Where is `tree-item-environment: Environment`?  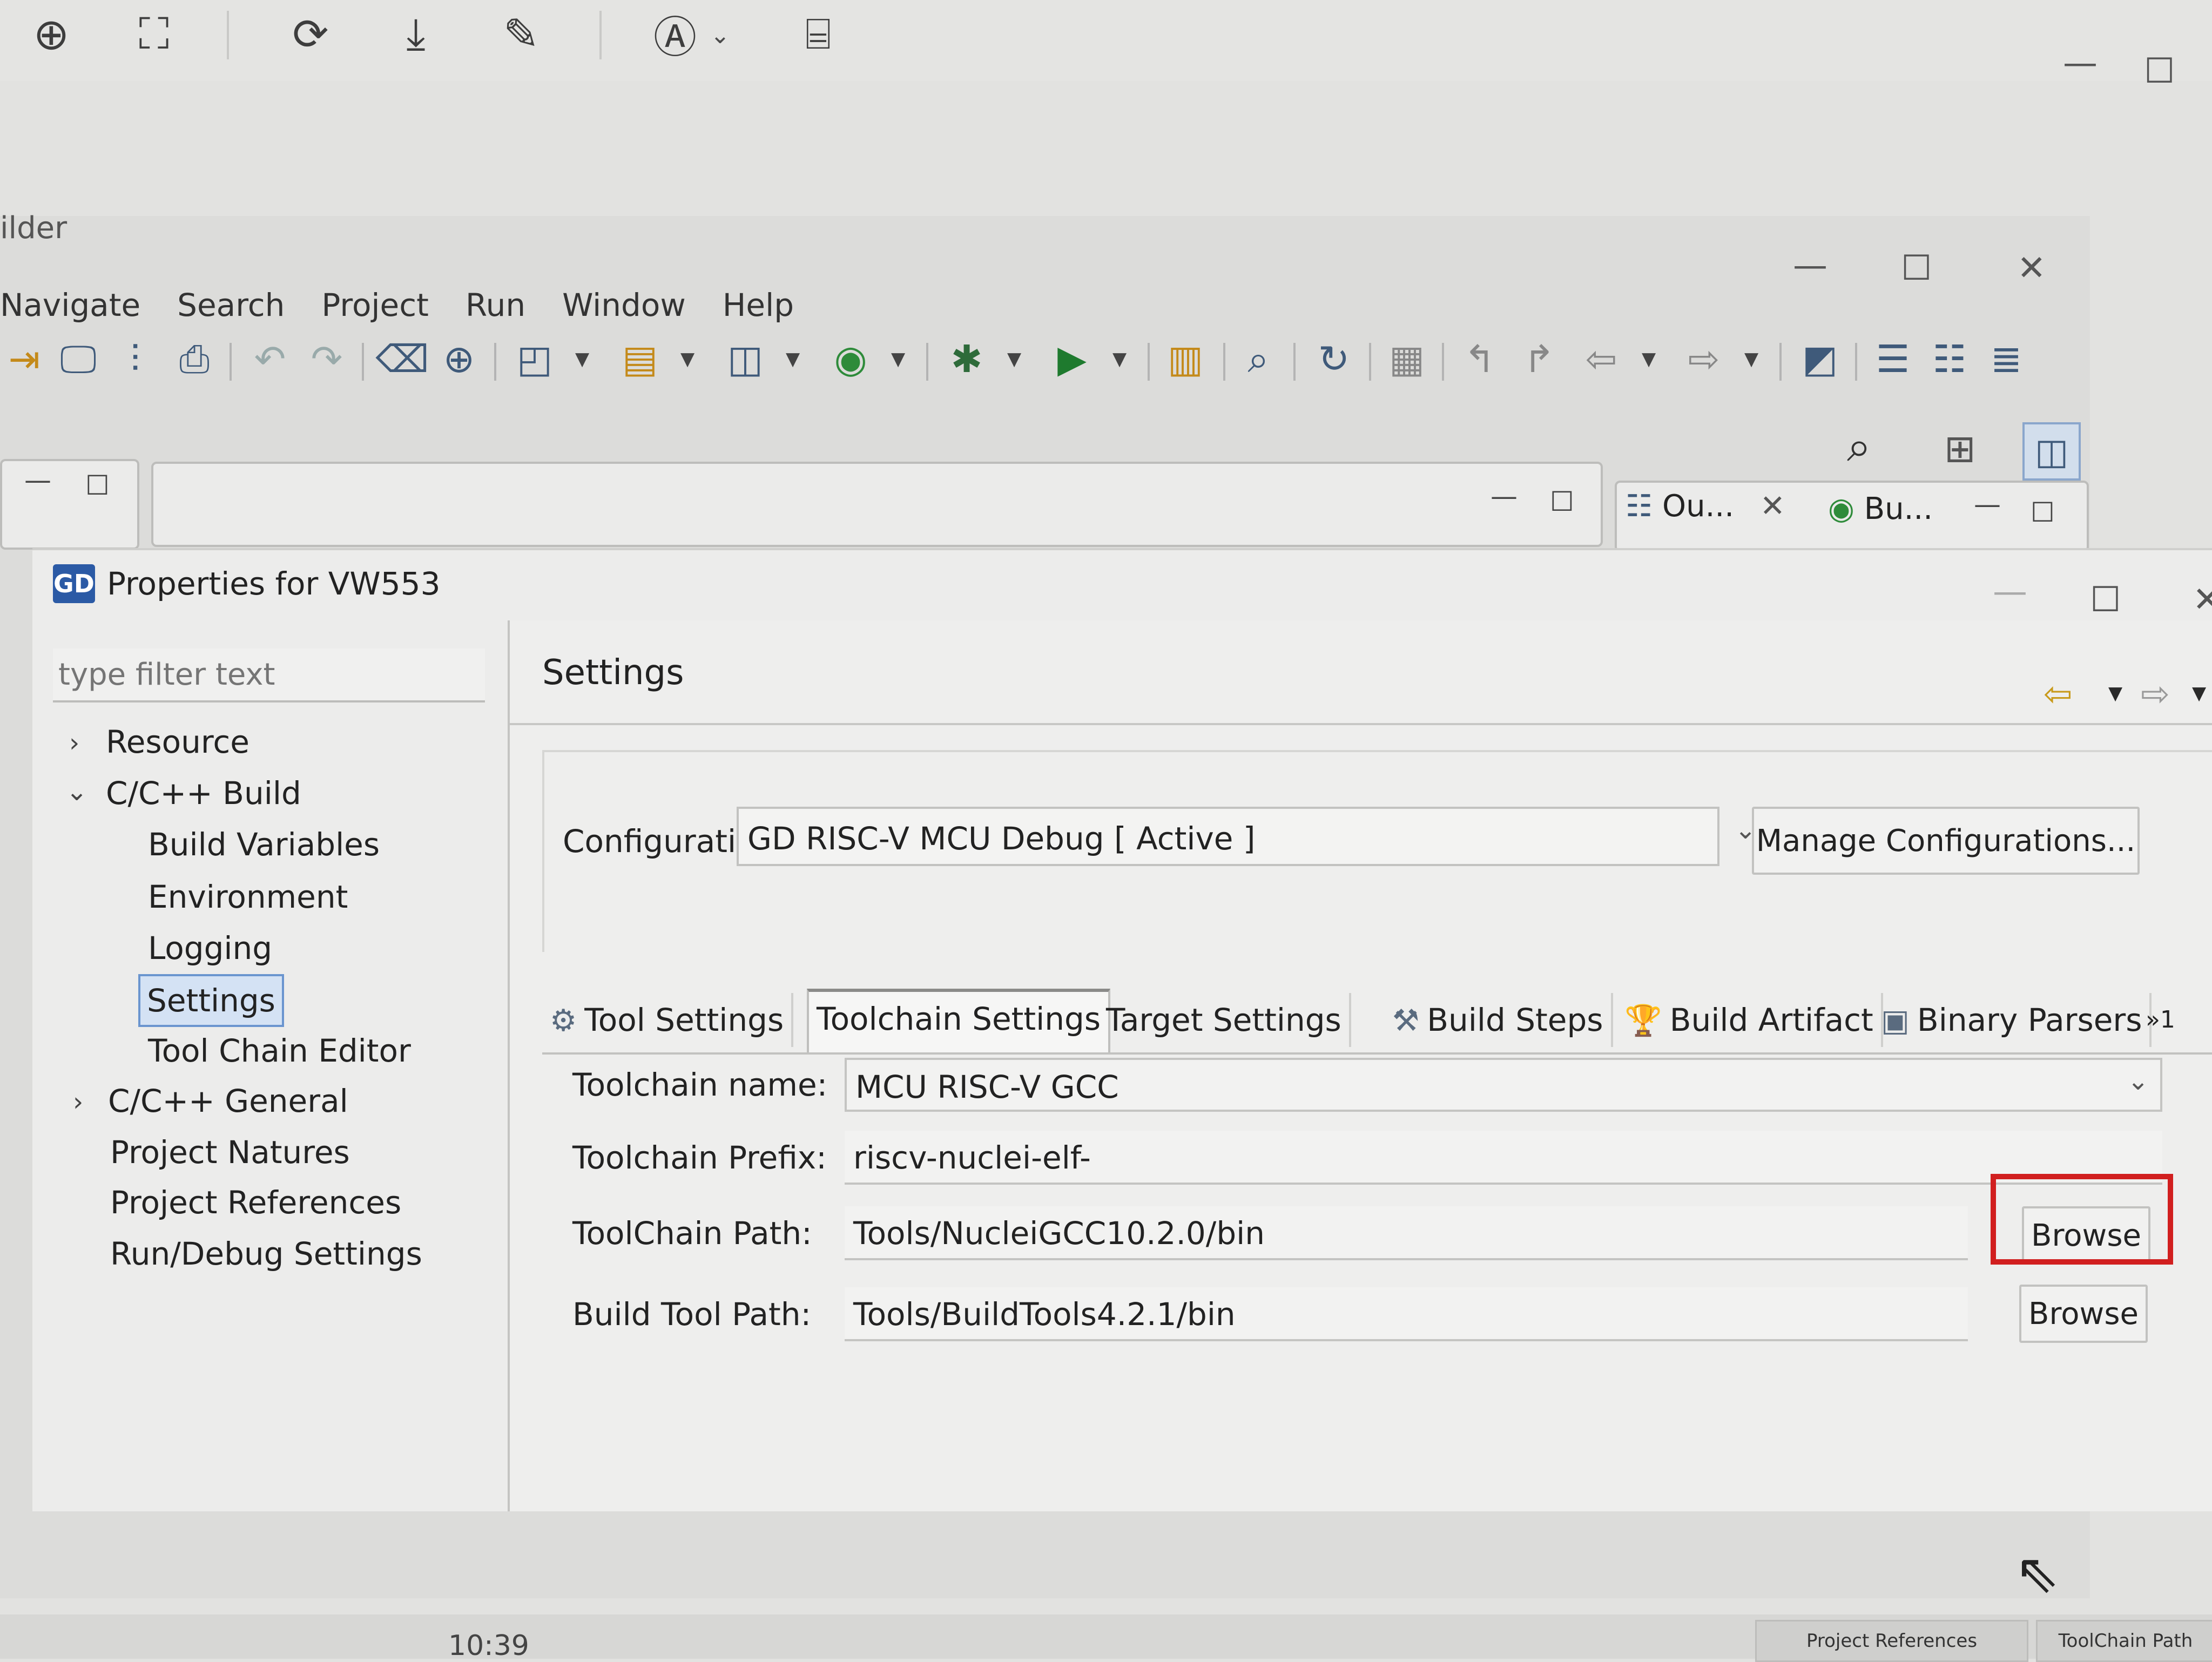 tree-item-environment: Environment is located at coordinates (248, 897).